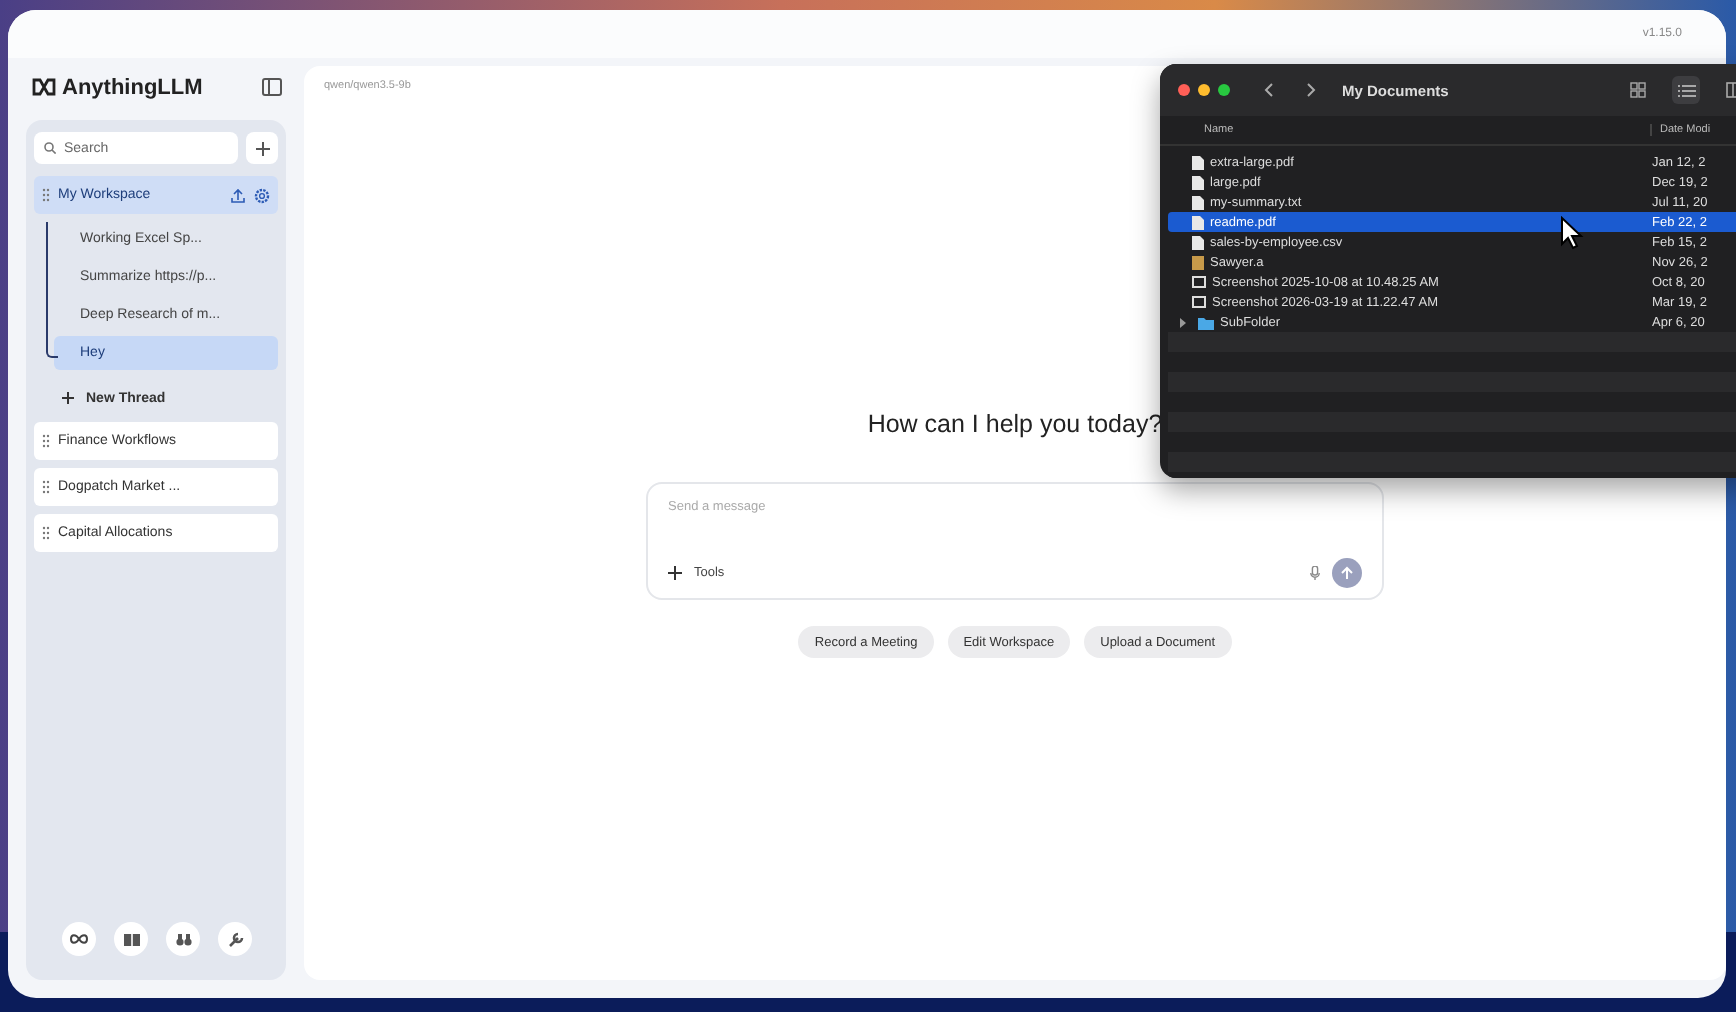 This screenshot has width=1736, height=1012. What do you see at coordinates (1315, 573) in the screenshot?
I see `microphone-icon` at bounding box center [1315, 573].